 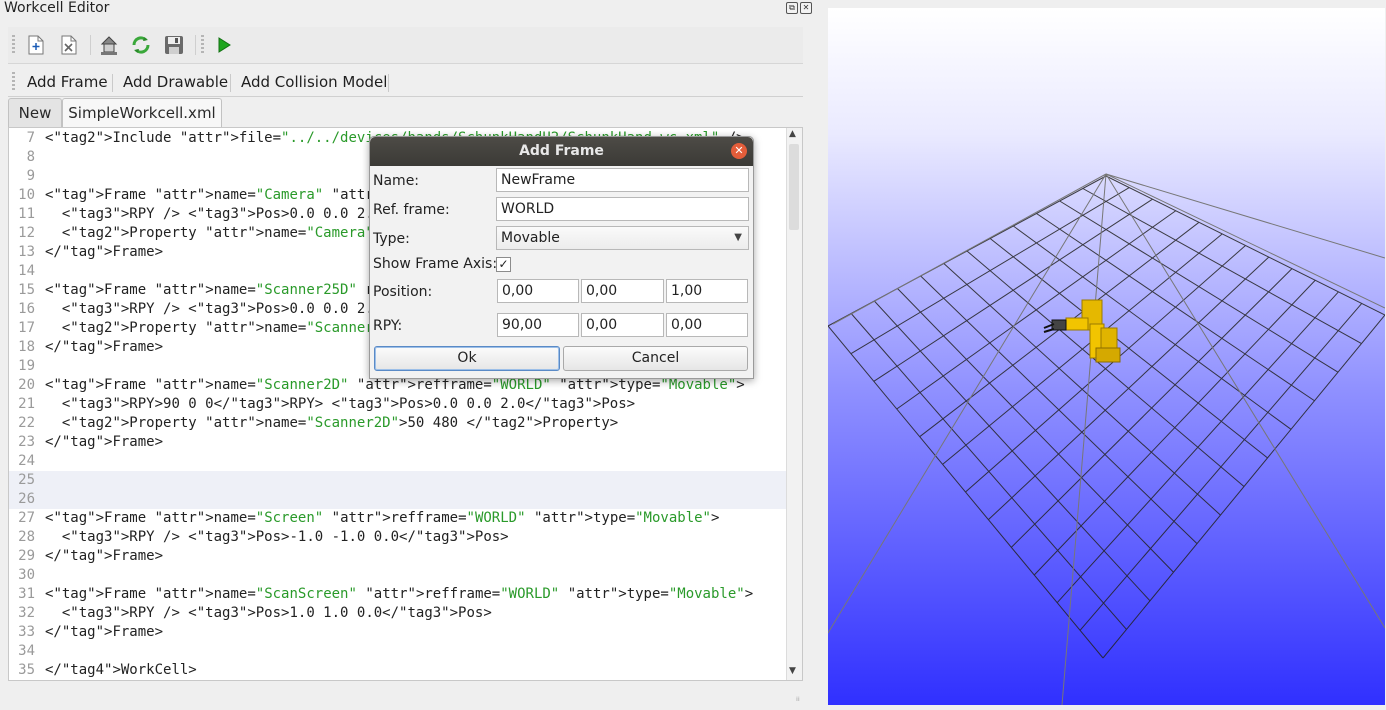 I want to click on scroll-up-icon: ▲, so click(x=792, y=134).